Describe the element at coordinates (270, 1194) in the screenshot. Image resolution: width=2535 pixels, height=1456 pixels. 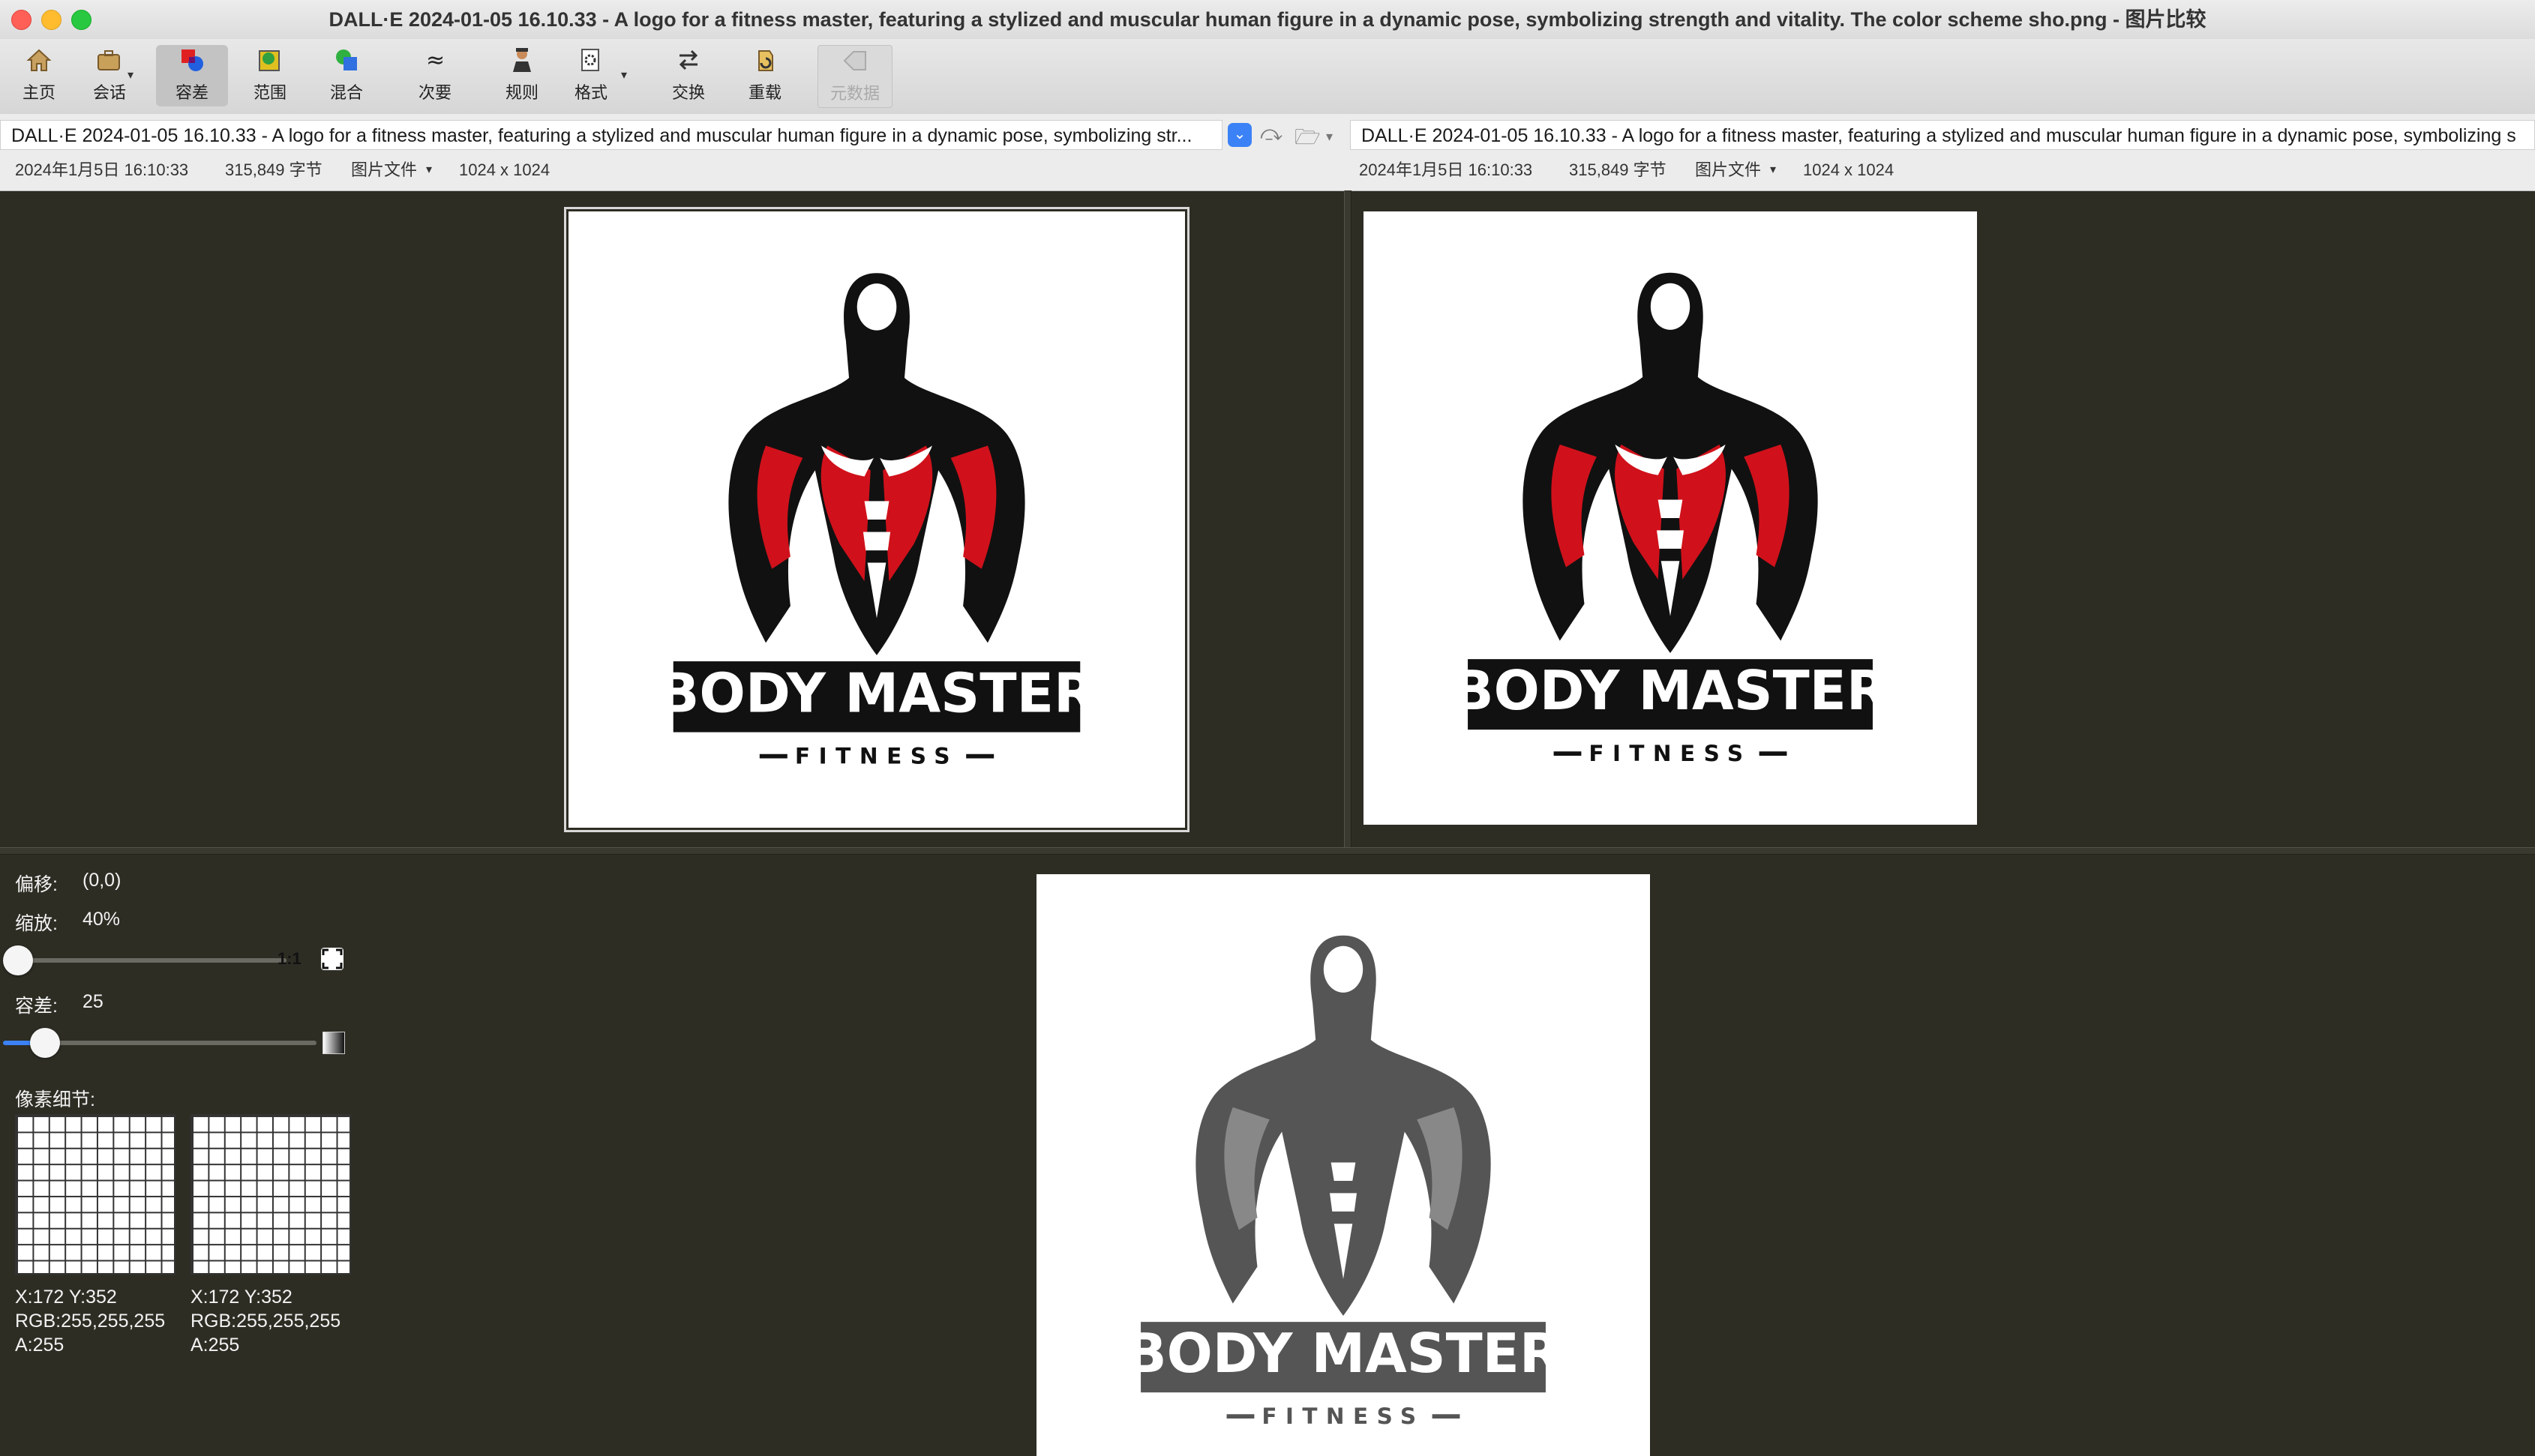
I see `right-pixel-grid` at that location.